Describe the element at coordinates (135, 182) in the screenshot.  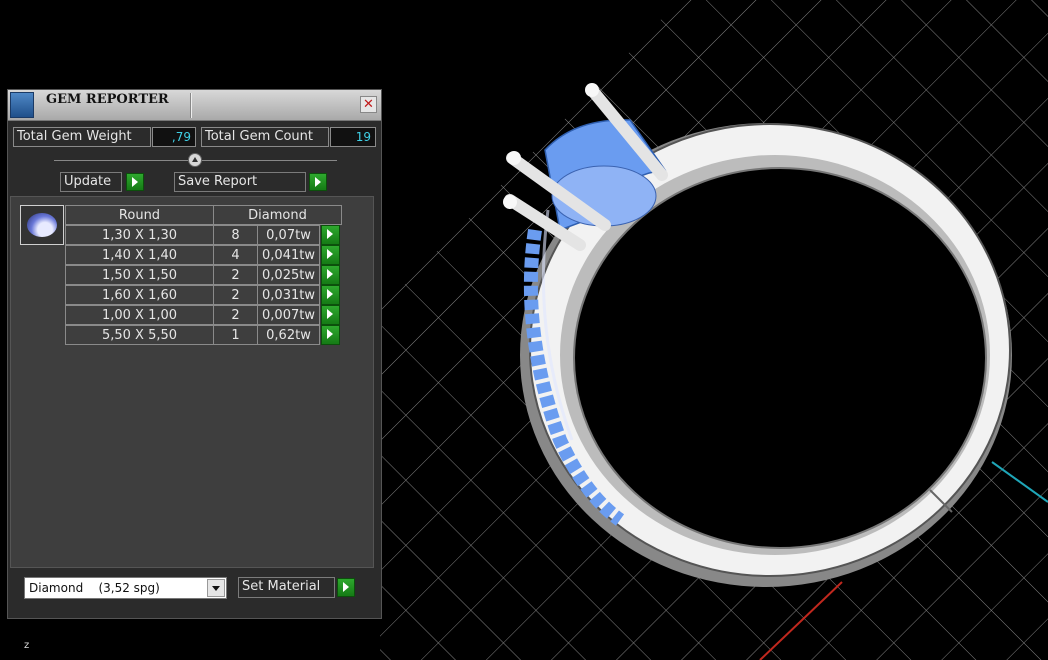
I see `update-play-icon` at that location.